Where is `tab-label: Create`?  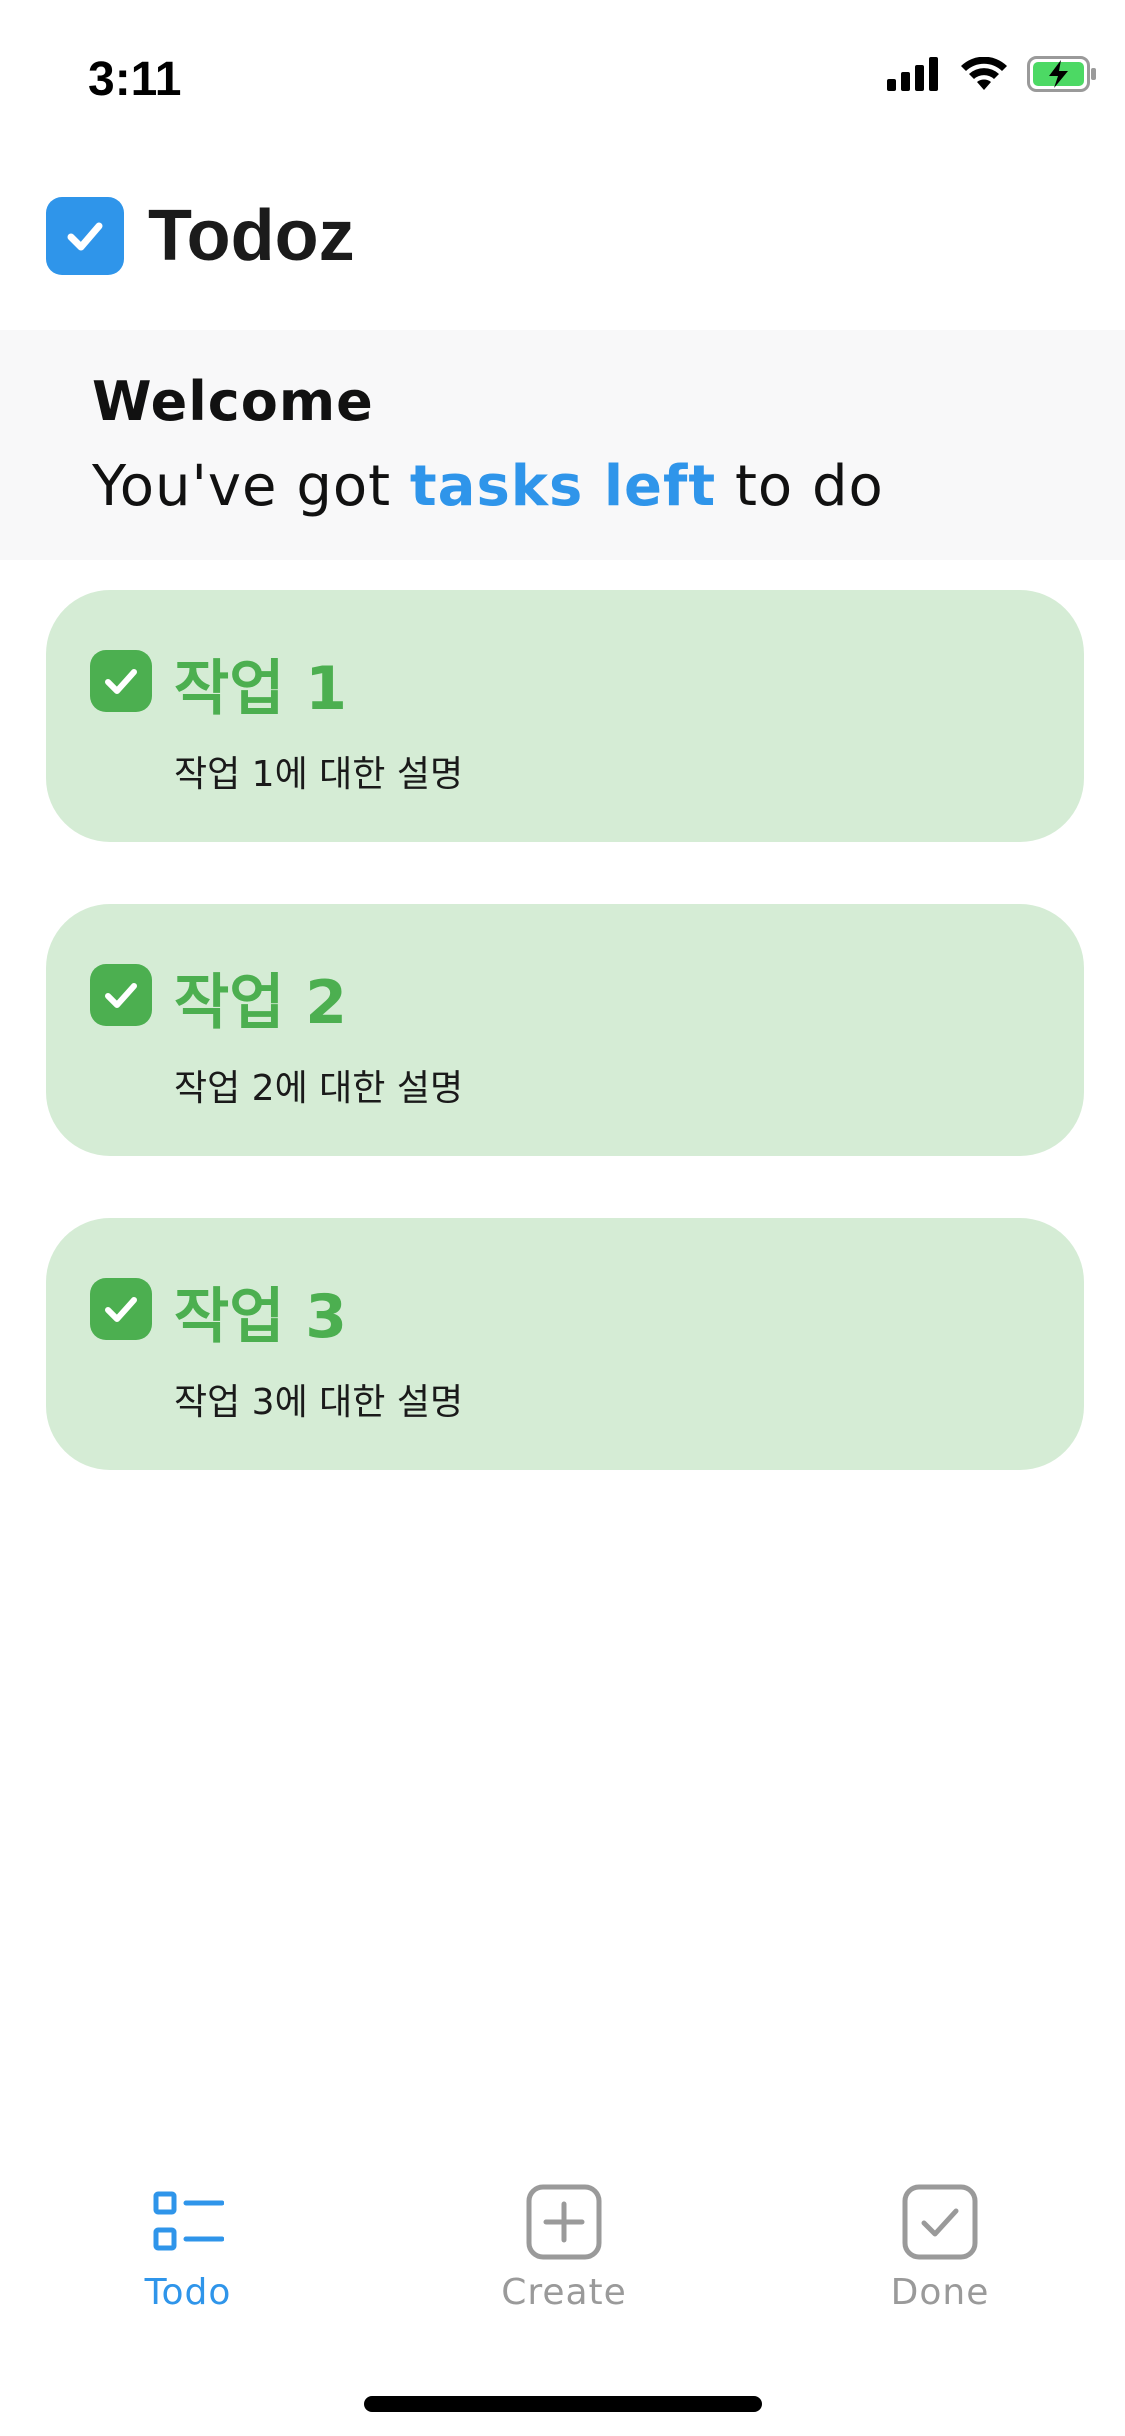
tab-label: Create is located at coordinates (564, 2292).